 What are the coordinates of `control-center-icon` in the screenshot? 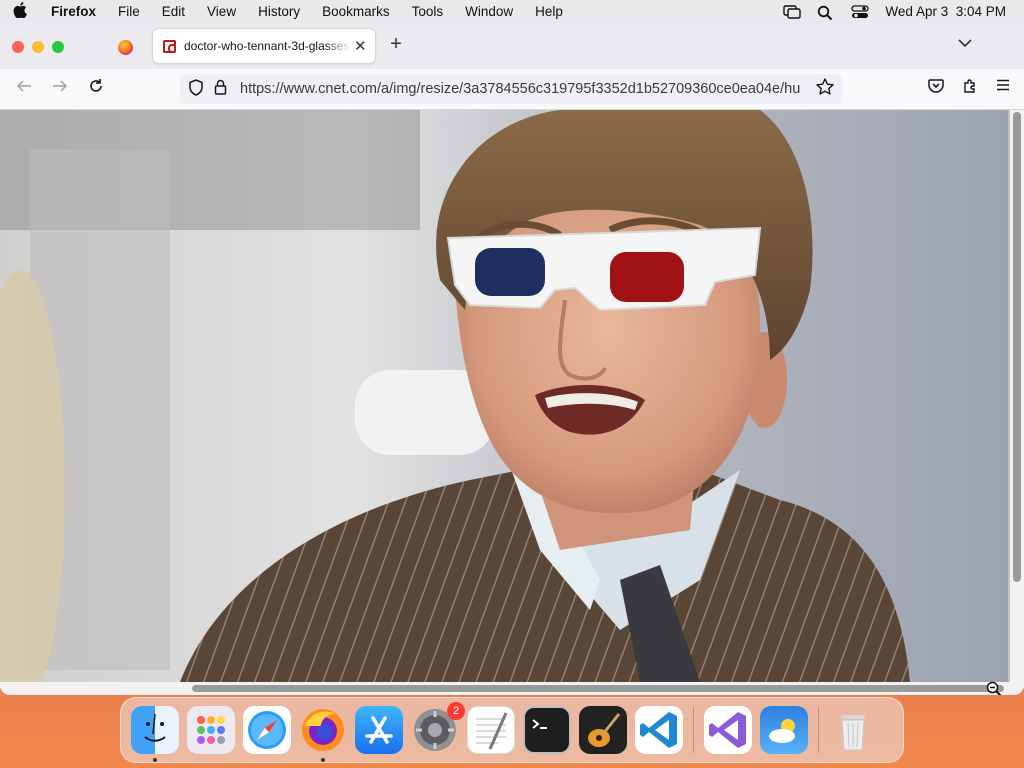 It's located at (860, 11).